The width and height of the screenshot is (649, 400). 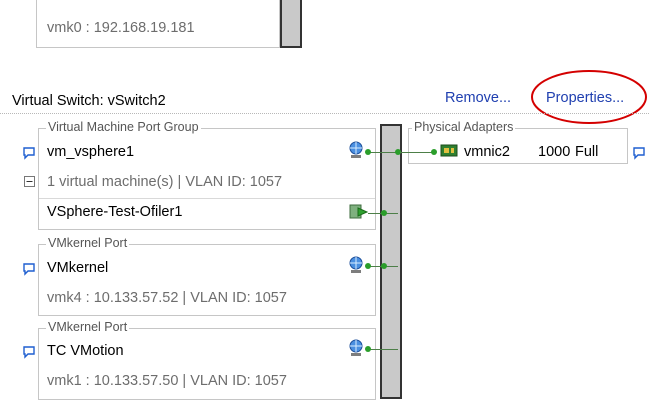 I want to click on port-group-properties-icon, so click(x=29, y=153).